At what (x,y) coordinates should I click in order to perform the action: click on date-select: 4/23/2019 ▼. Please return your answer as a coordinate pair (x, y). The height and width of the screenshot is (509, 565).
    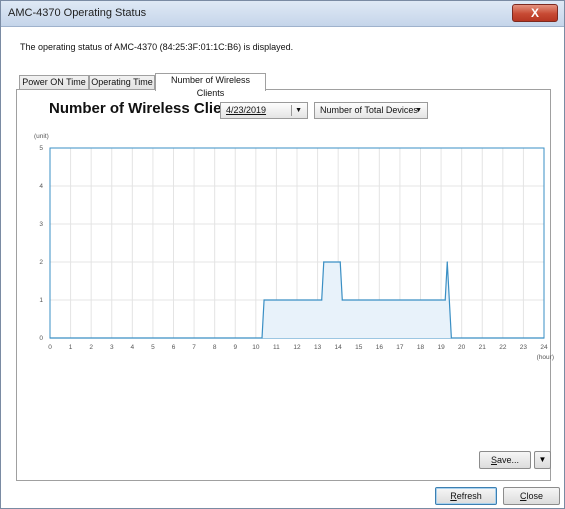
    Looking at the image, I should click on (264, 110).